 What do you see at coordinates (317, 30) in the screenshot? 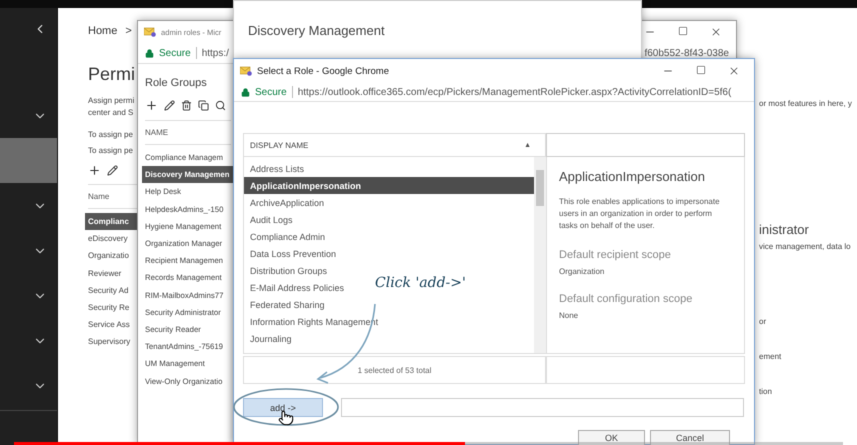
I see `dialog-title: Discovery Management` at bounding box center [317, 30].